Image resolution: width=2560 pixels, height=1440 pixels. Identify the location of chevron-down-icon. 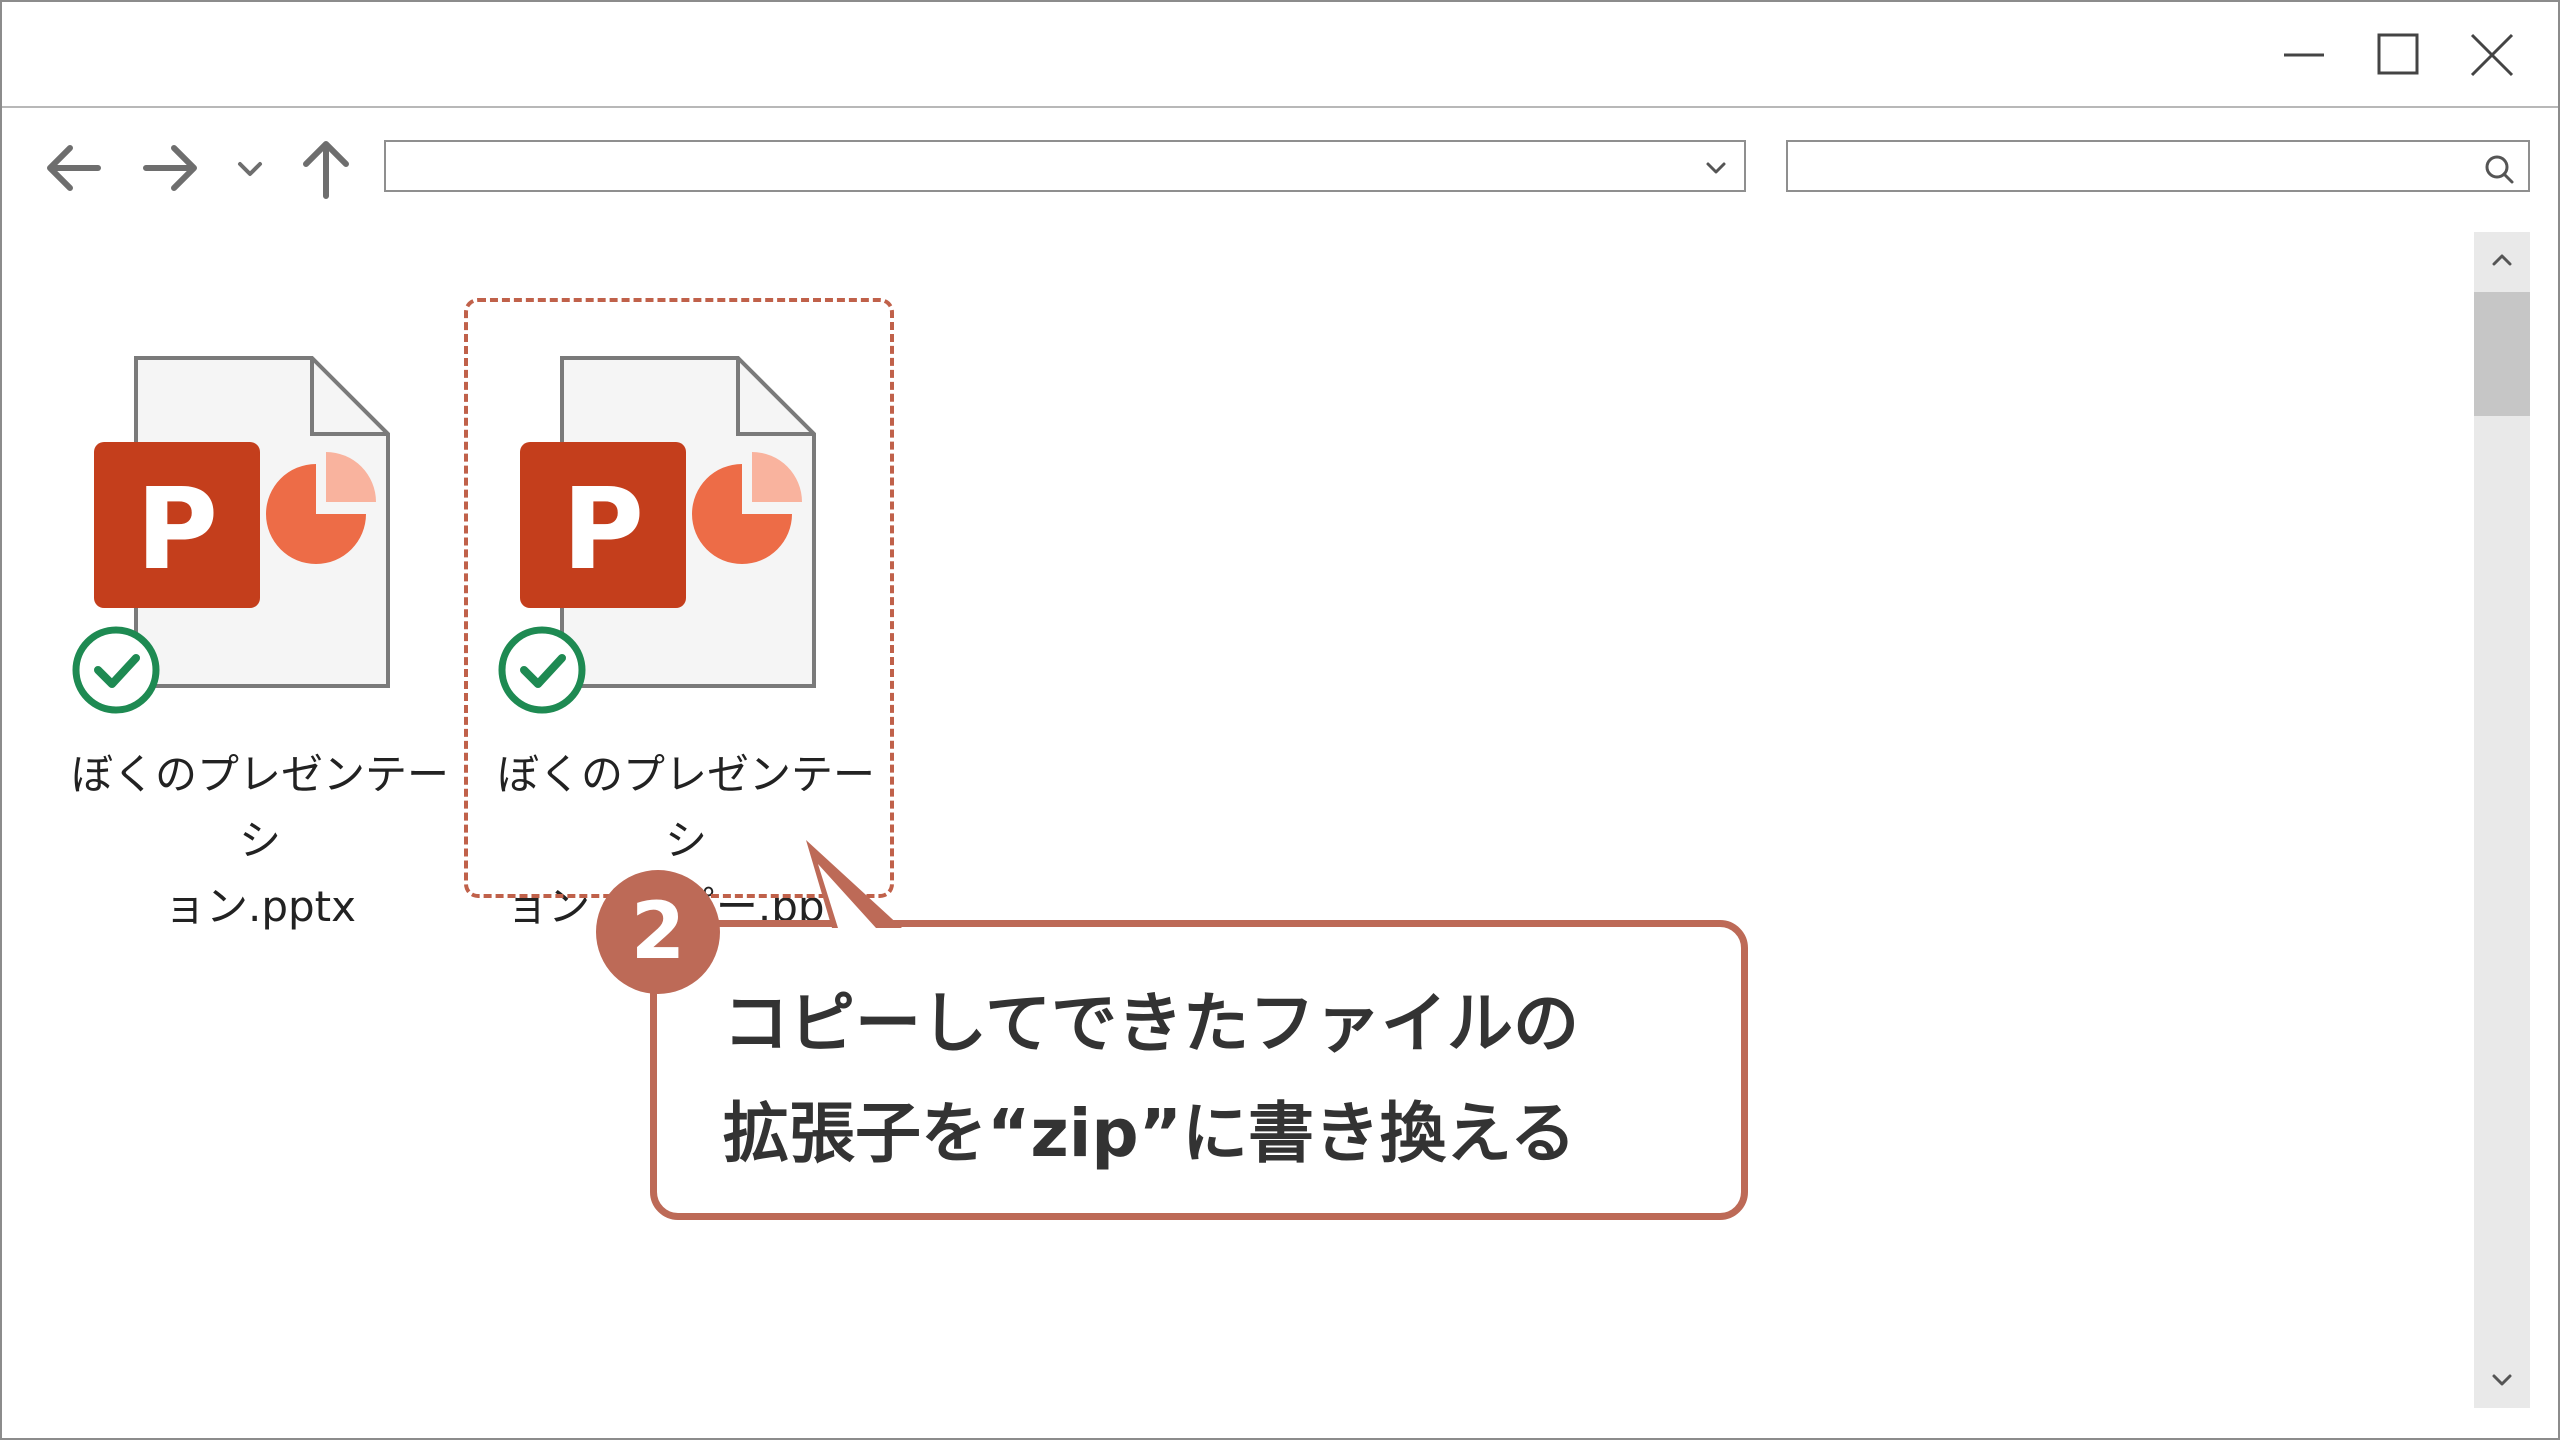
(250, 168).